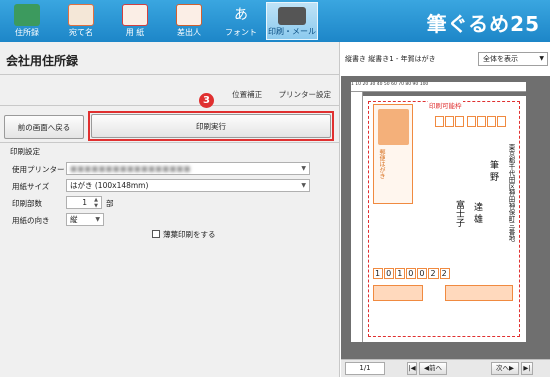 This screenshot has height=377, width=550. I want to click on tab-print-mail: 印刷・メール, so click(292, 21).